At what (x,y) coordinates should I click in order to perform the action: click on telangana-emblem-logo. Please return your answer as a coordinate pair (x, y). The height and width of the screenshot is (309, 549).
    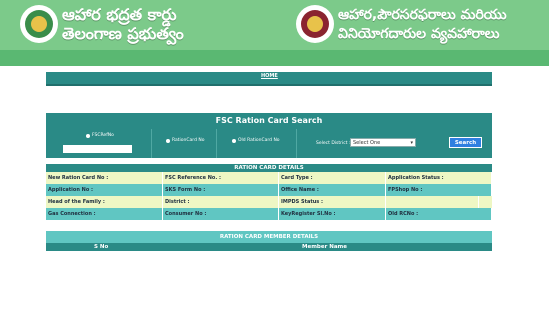
    Looking at the image, I should click on (39, 24).